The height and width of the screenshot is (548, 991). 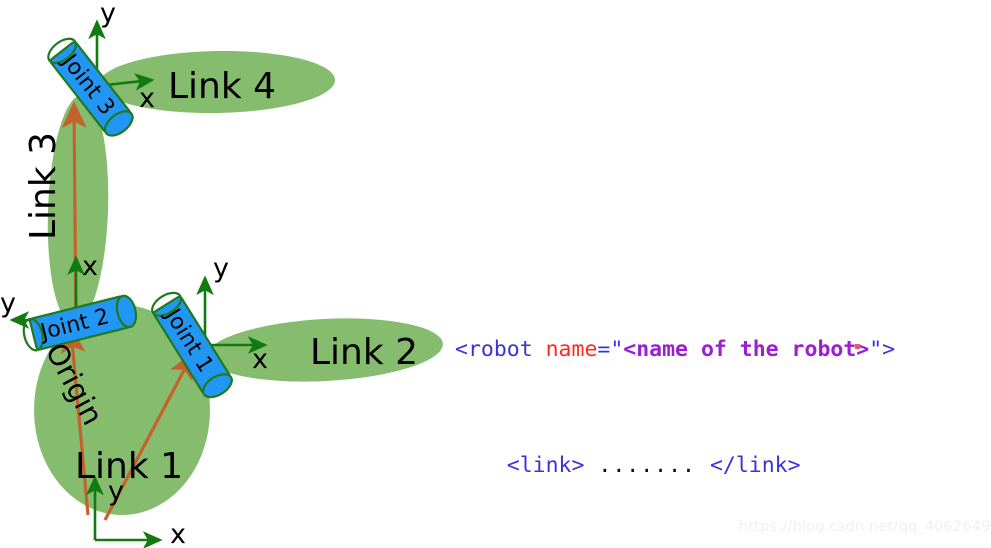 I want to click on link1-indent, so click(x=481, y=465).